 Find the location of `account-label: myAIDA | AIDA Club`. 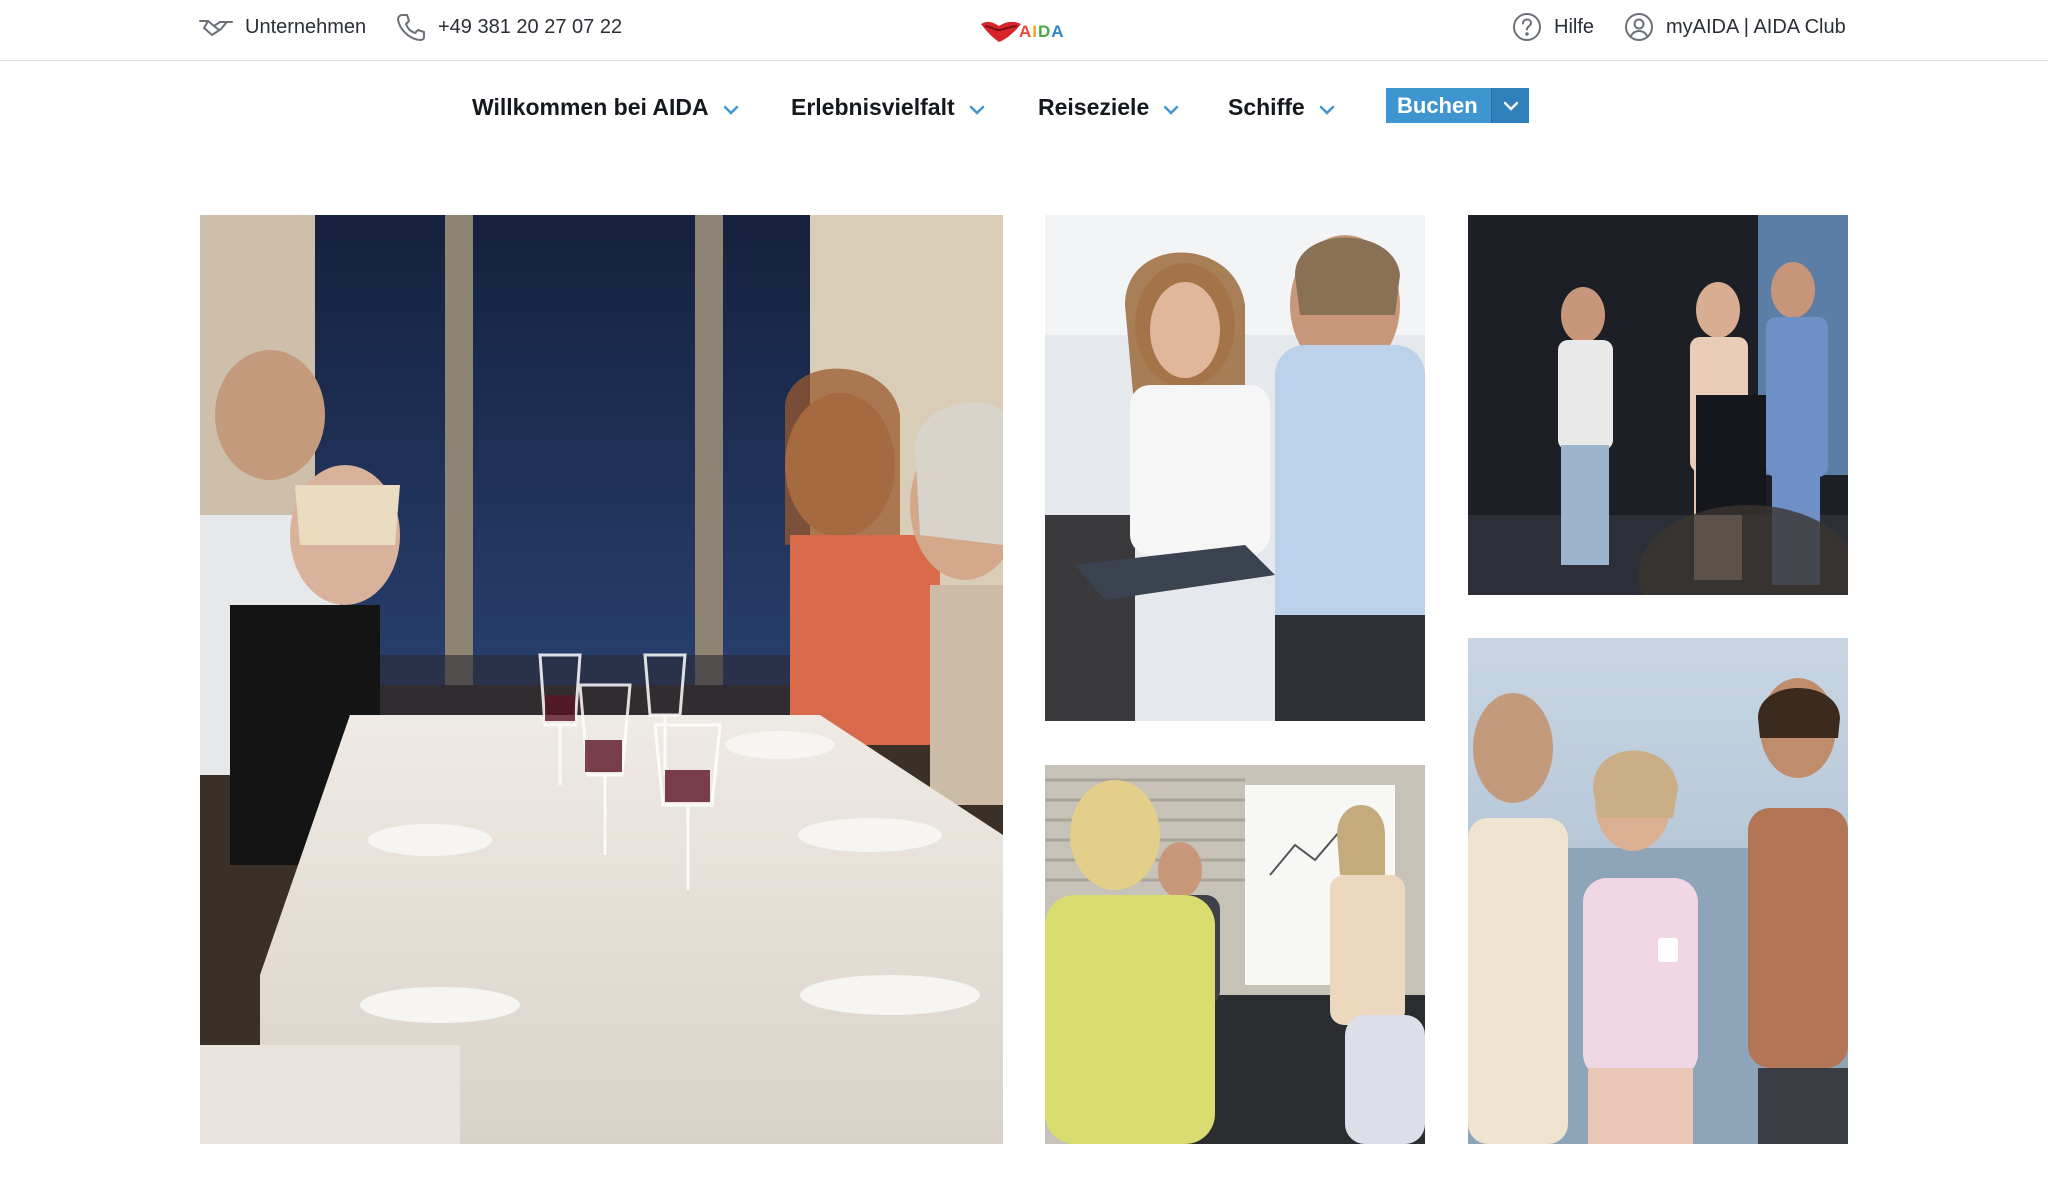

account-label: myAIDA | AIDA Club is located at coordinates (1756, 26).